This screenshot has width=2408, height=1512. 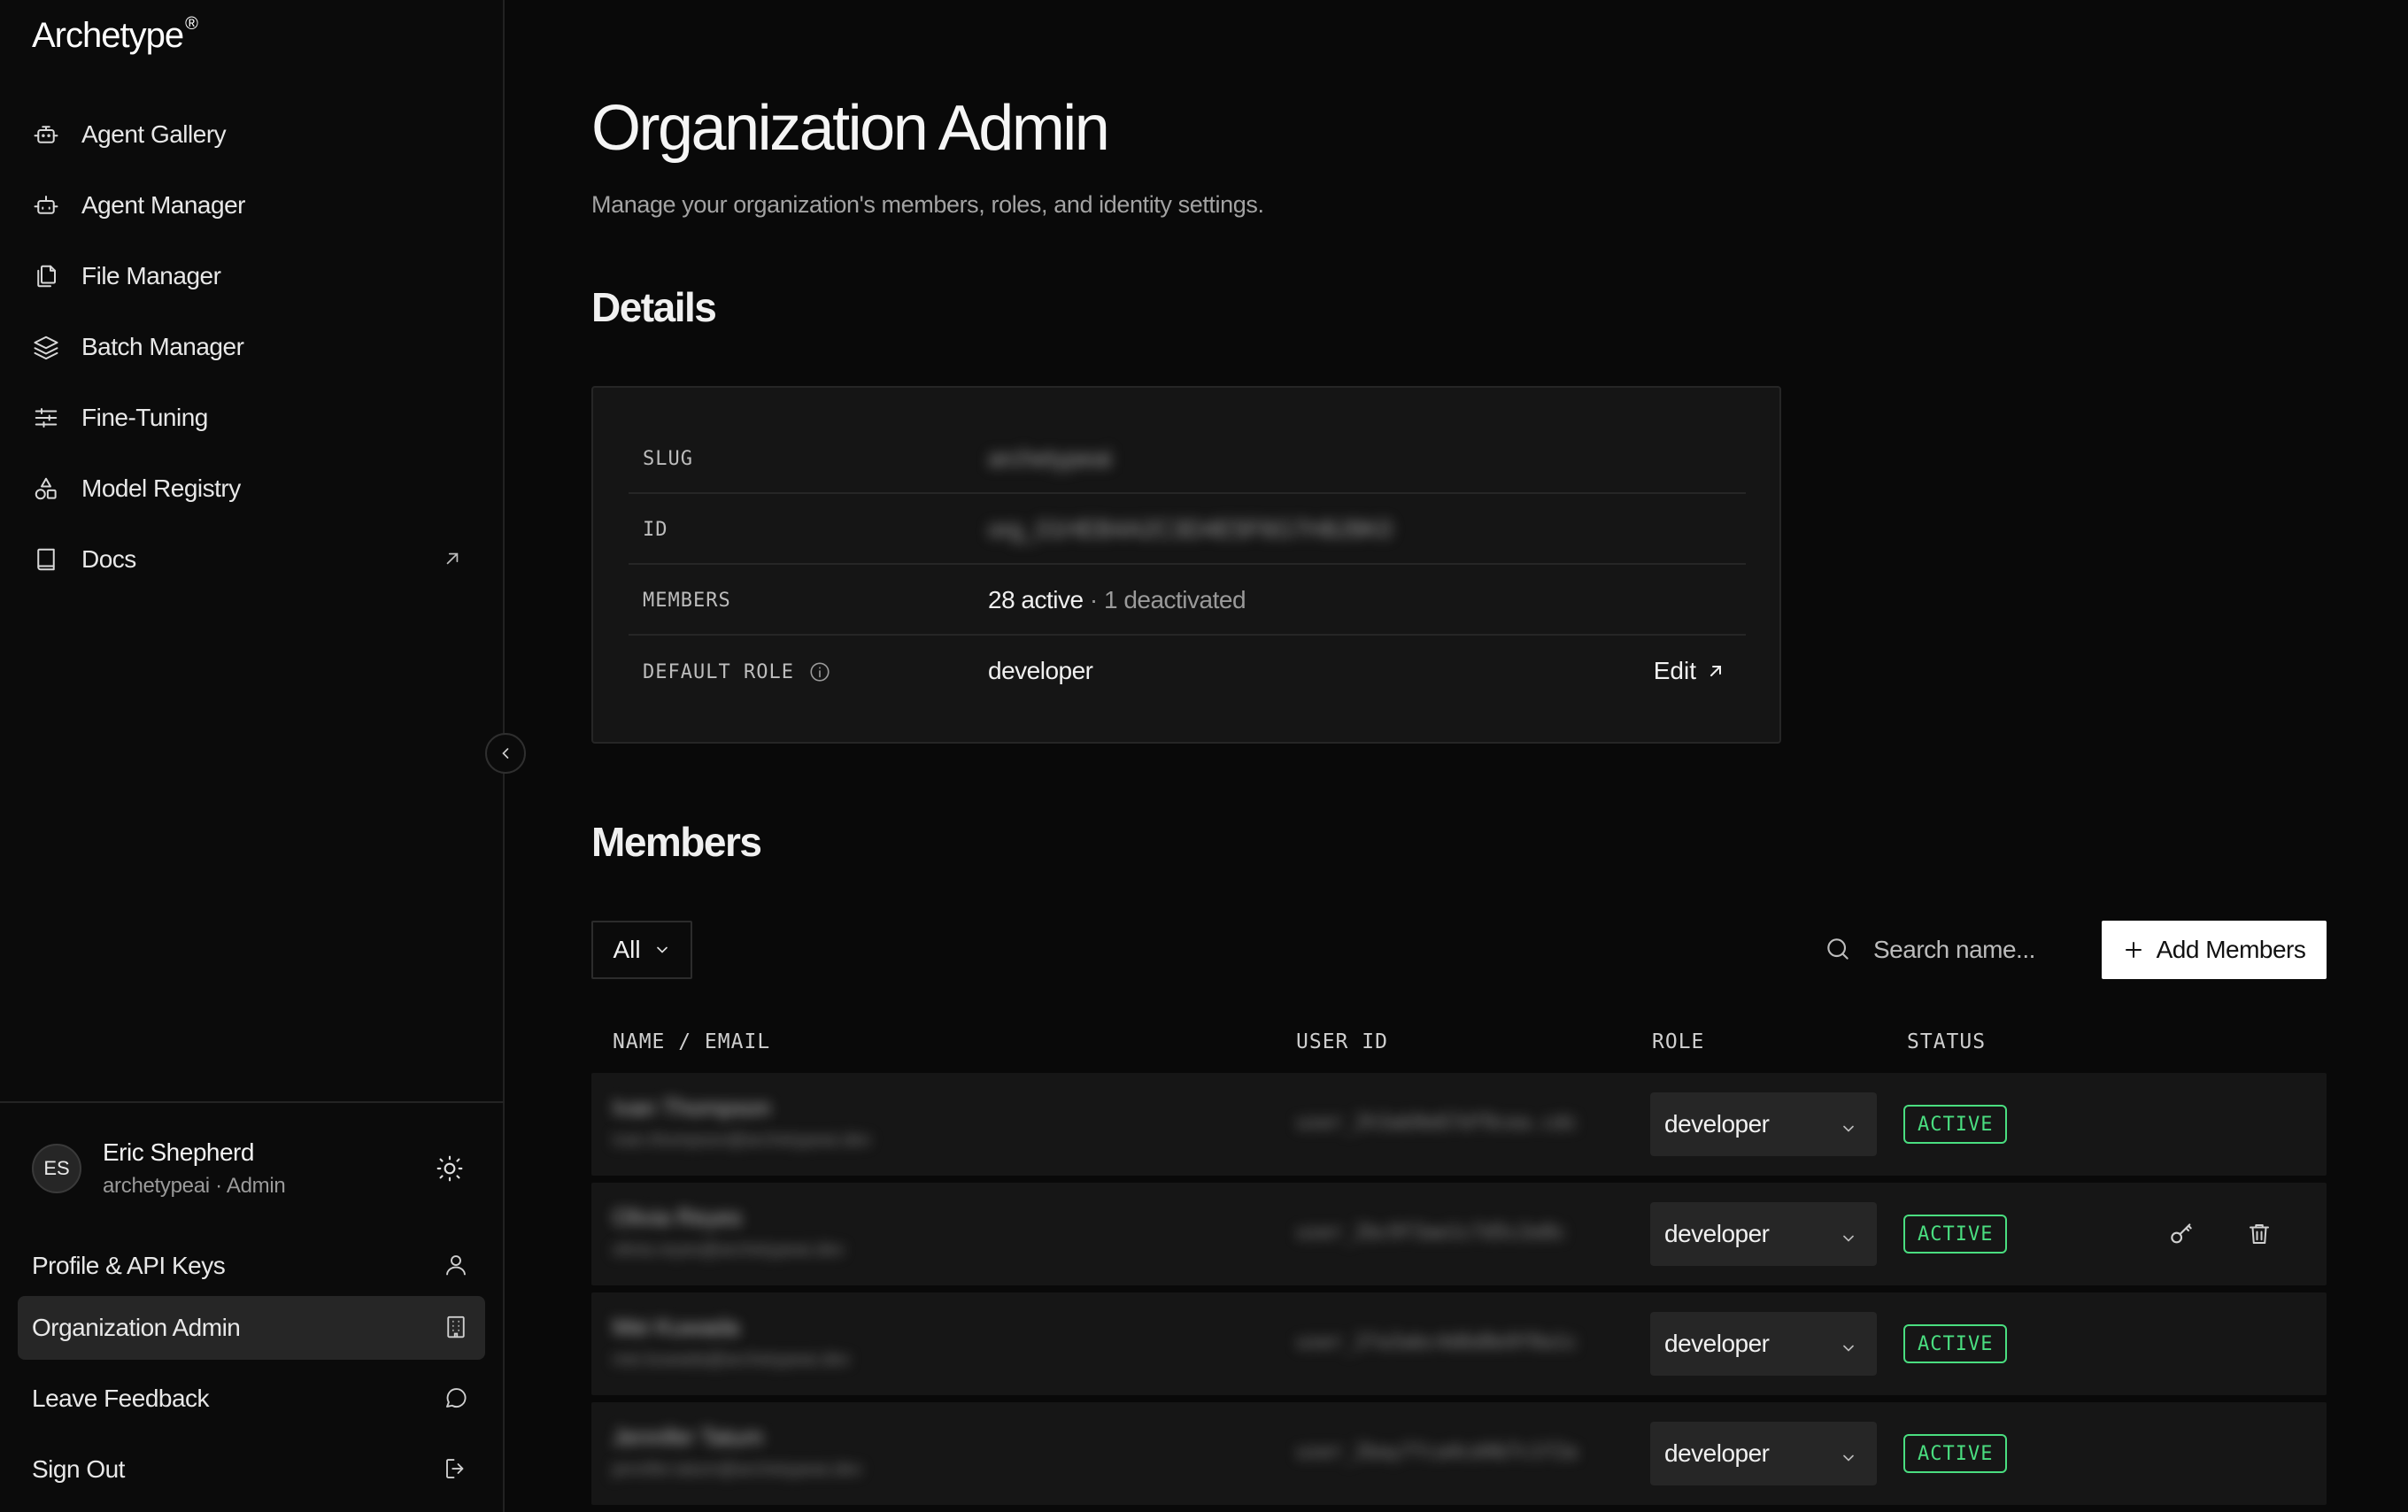 What do you see at coordinates (178, 1152) in the screenshot?
I see `user-name: Eric Shepherd` at bounding box center [178, 1152].